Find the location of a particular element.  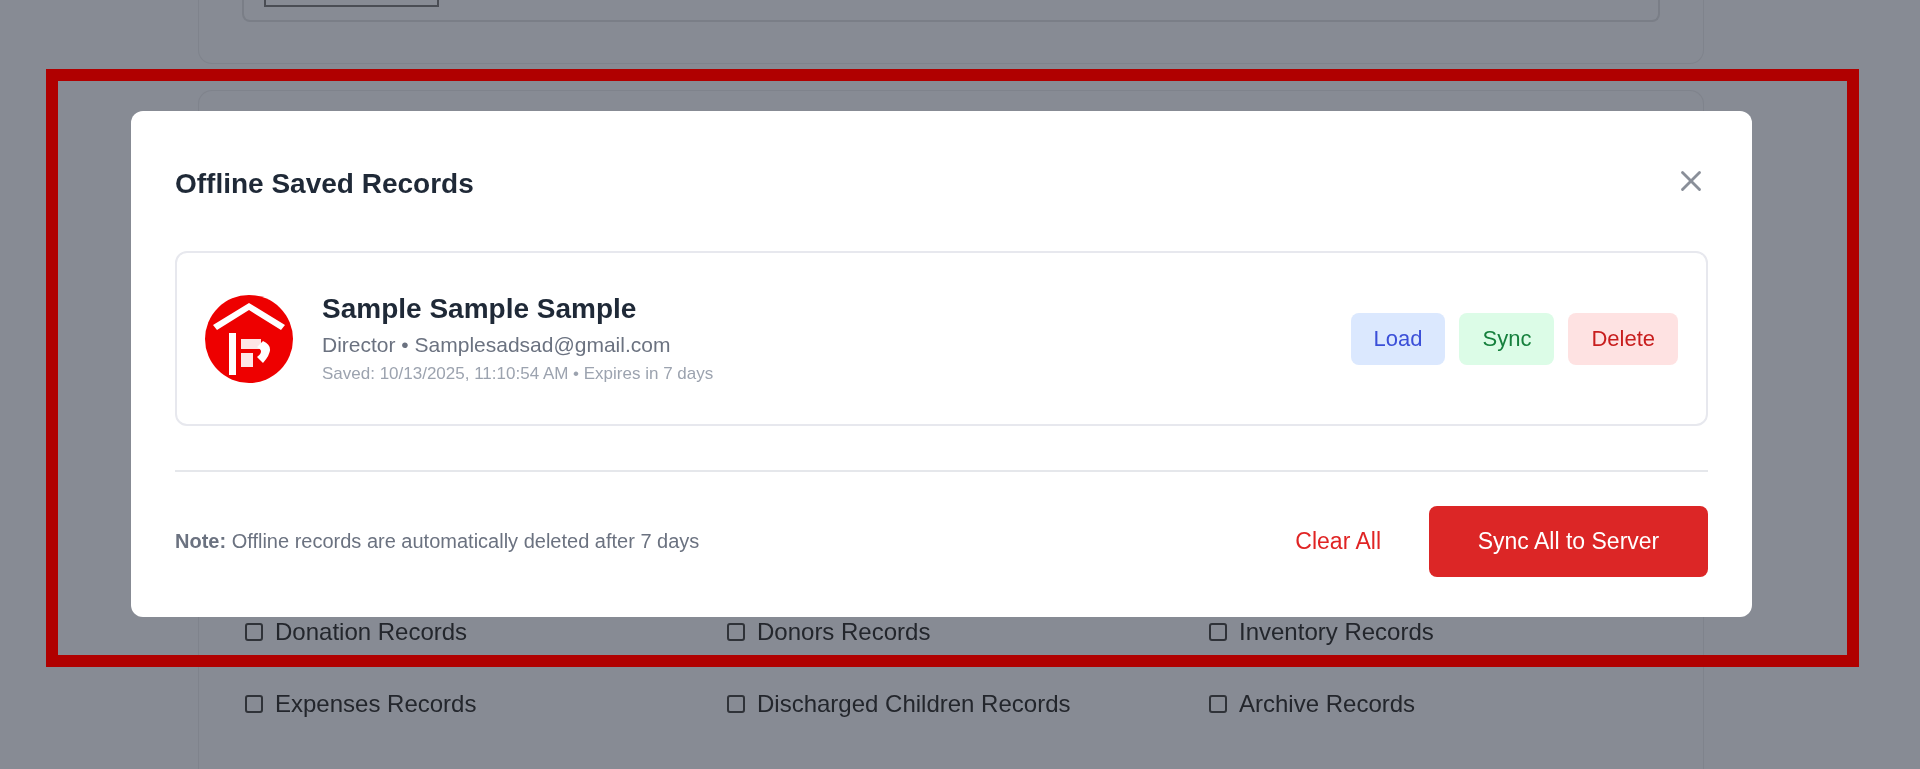

note-text: Note: Offline records are automatically deleted after 7 days is located at coordinates (437, 541).